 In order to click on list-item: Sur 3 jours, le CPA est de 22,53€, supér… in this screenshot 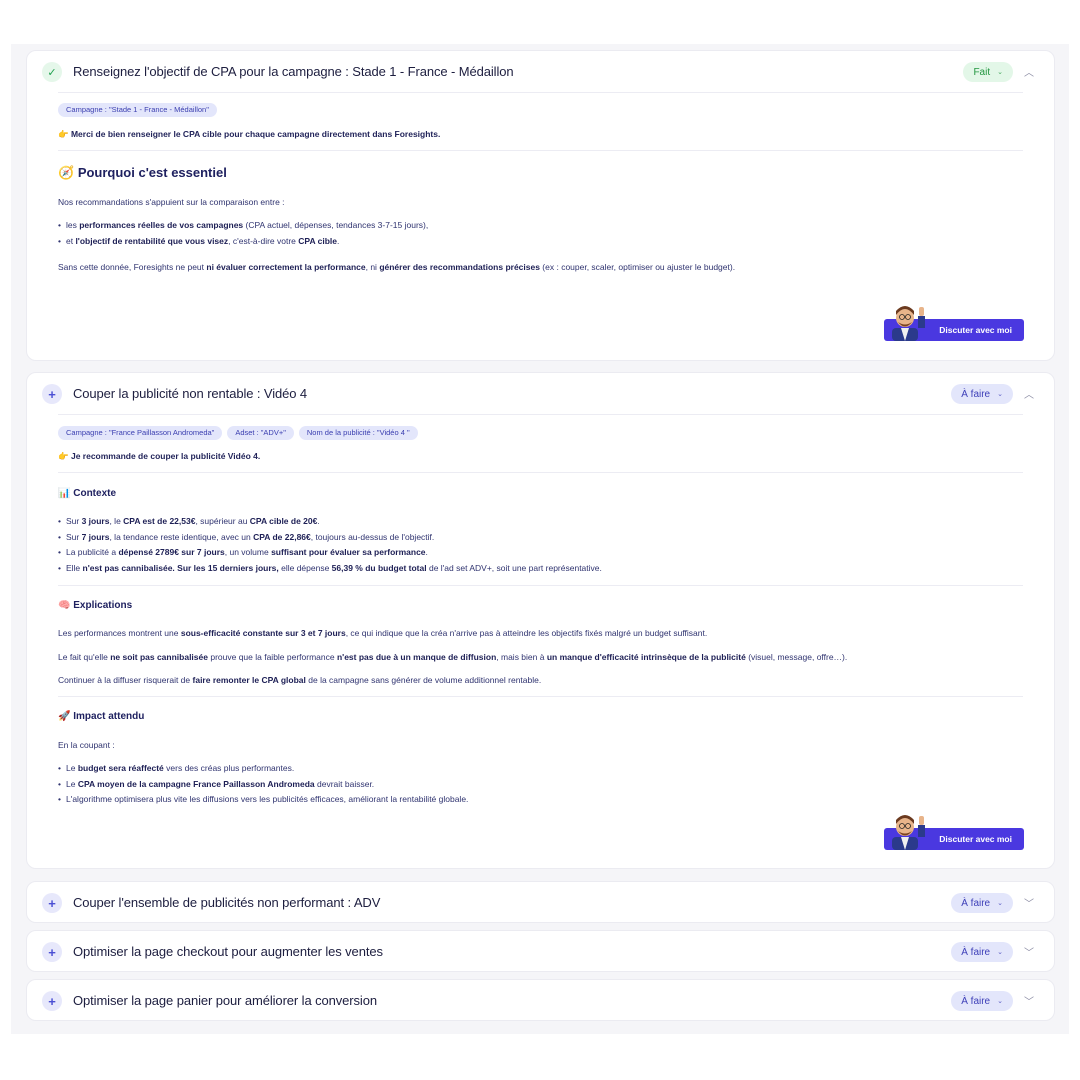, I will do `click(189, 521)`.